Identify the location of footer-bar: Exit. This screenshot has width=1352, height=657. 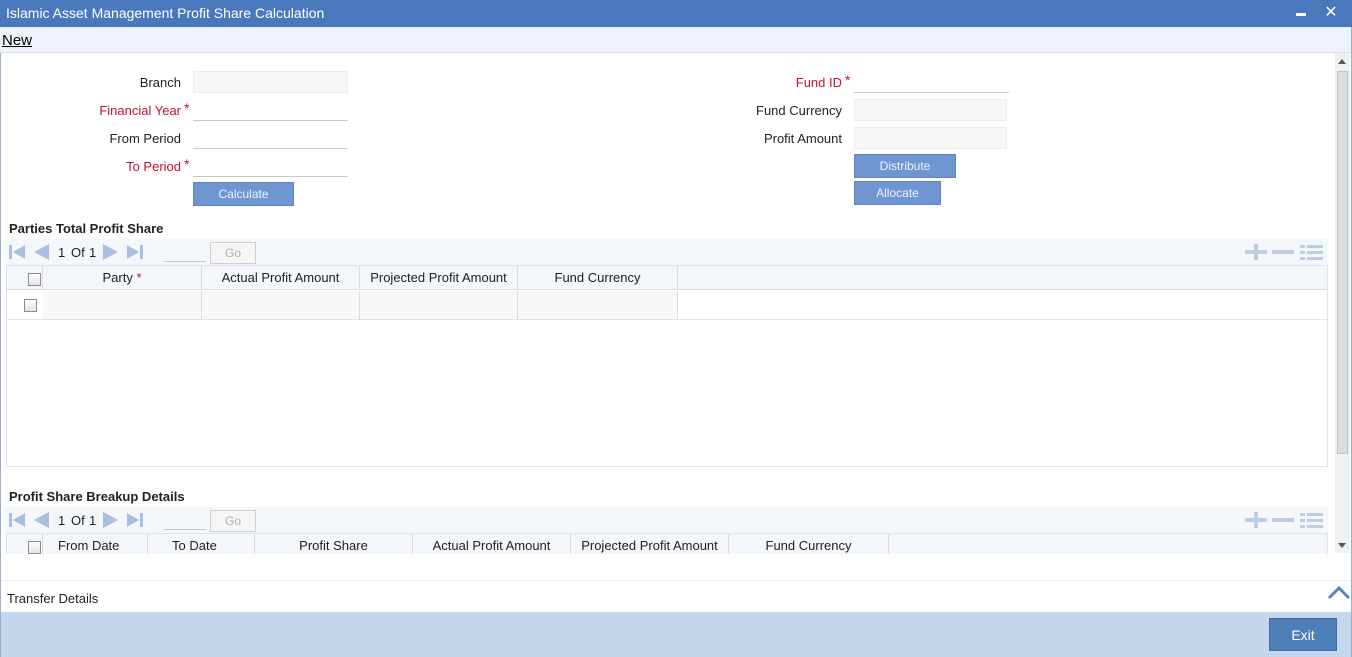
(676, 634).